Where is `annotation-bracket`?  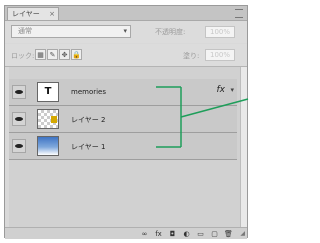
annotation-bracket is located at coordinates (202, 117).